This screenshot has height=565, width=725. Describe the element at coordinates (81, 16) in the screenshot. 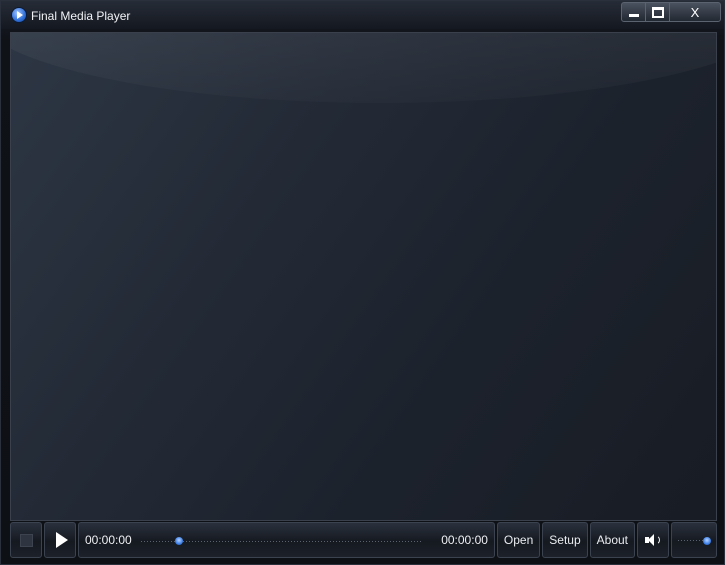

I see `window-title: Final Media Player` at that location.